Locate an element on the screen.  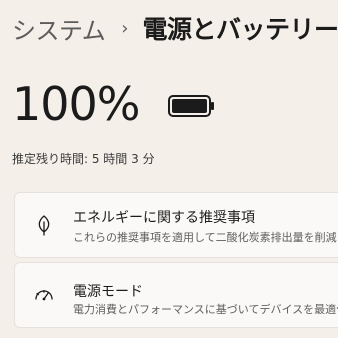
battery-percentage: 100% is located at coordinates (76, 104).